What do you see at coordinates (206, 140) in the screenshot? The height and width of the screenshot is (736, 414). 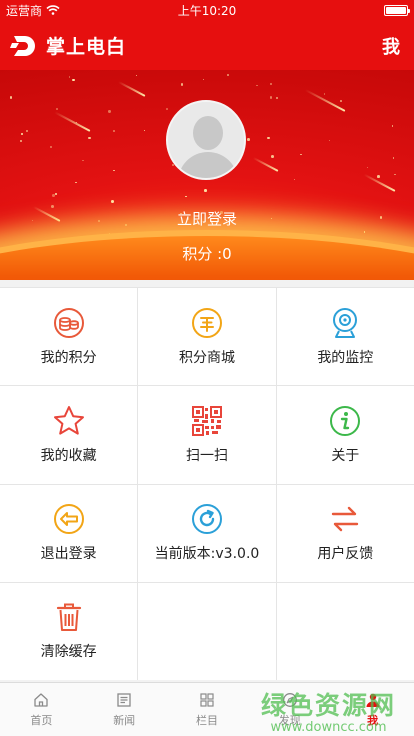 I see `avatar` at bounding box center [206, 140].